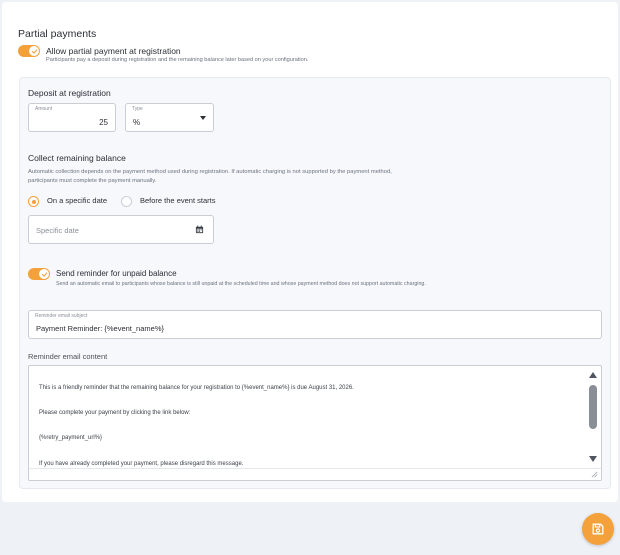 The height and width of the screenshot is (555, 620). What do you see at coordinates (44, 109) in the screenshot?
I see `amount-label: Amount` at bounding box center [44, 109].